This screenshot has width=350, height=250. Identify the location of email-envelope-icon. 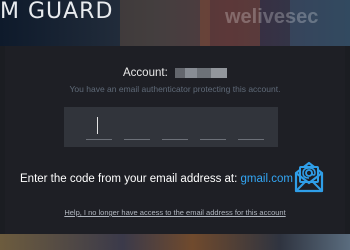
(309, 177).